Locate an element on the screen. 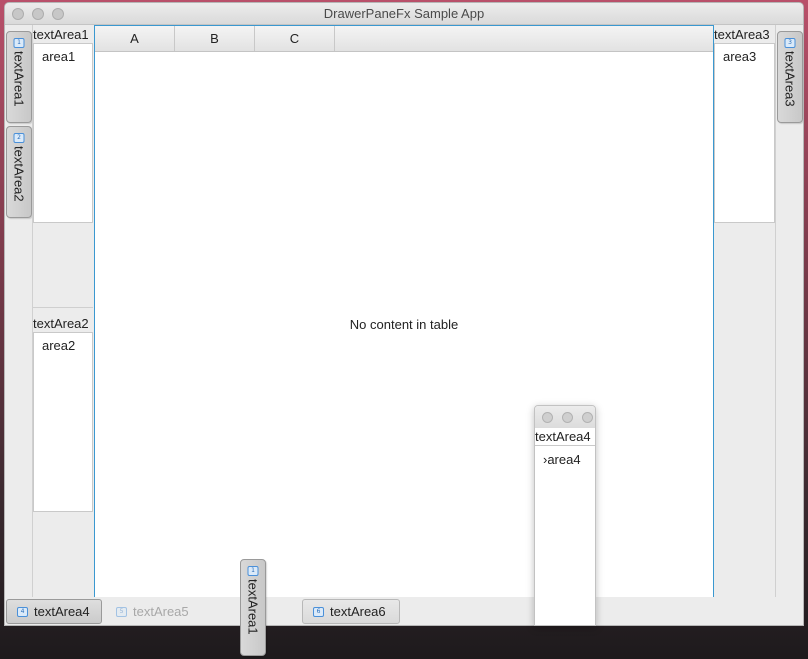 The image size is (808, 659). drawer-header-textarea3: textArea3 is located at coordinates (742, 34).